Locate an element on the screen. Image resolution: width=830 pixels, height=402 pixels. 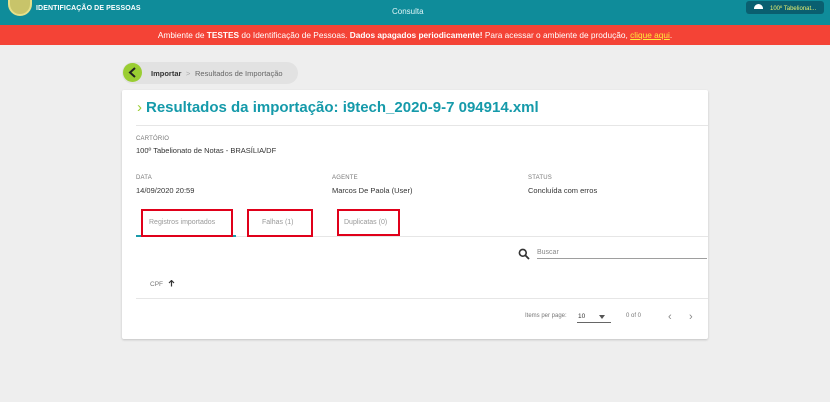
breadcrumb-importar: Importar is located at coordinates (166, 73).